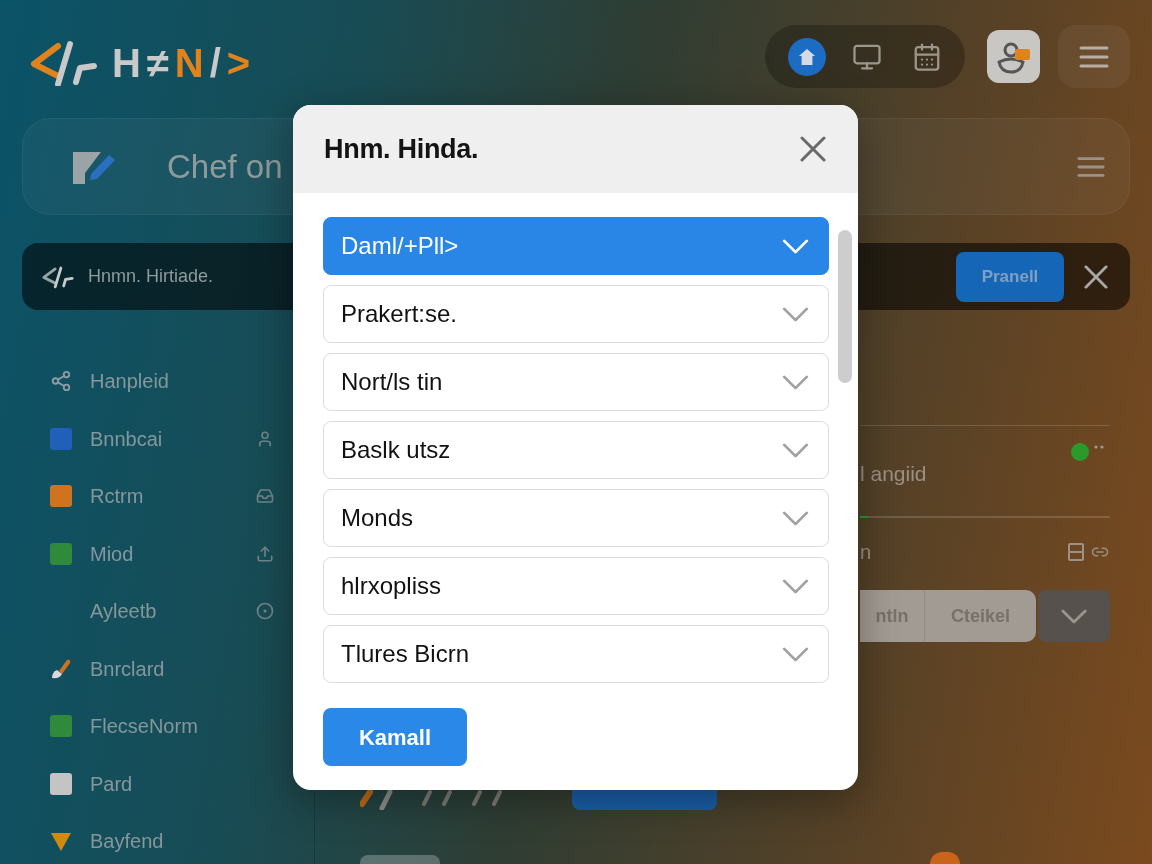 Image resolution: width=1152 pixels, height=864 pixels. Describe the element at coordinates (401, 149) in the screenshot. I see `dialog-title: Hnm. Hinda.` at that location.